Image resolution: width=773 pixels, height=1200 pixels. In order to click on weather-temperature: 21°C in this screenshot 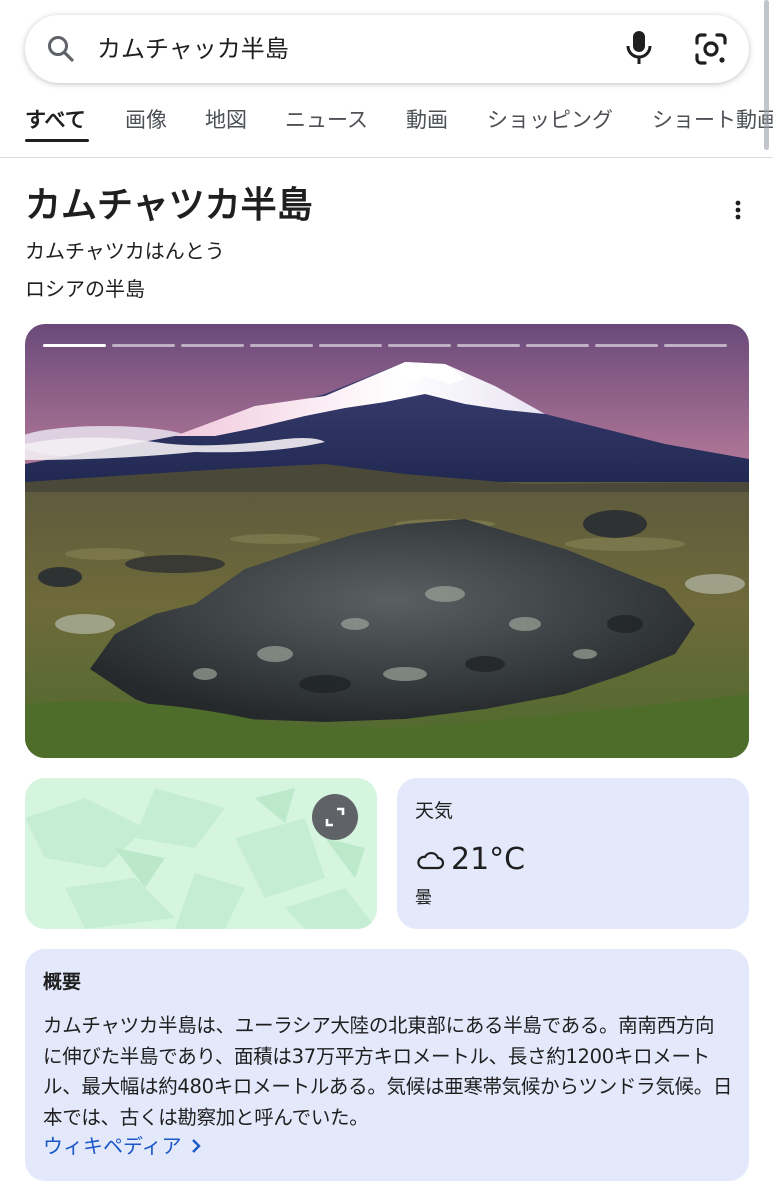, I will do `click(488, 859)`.